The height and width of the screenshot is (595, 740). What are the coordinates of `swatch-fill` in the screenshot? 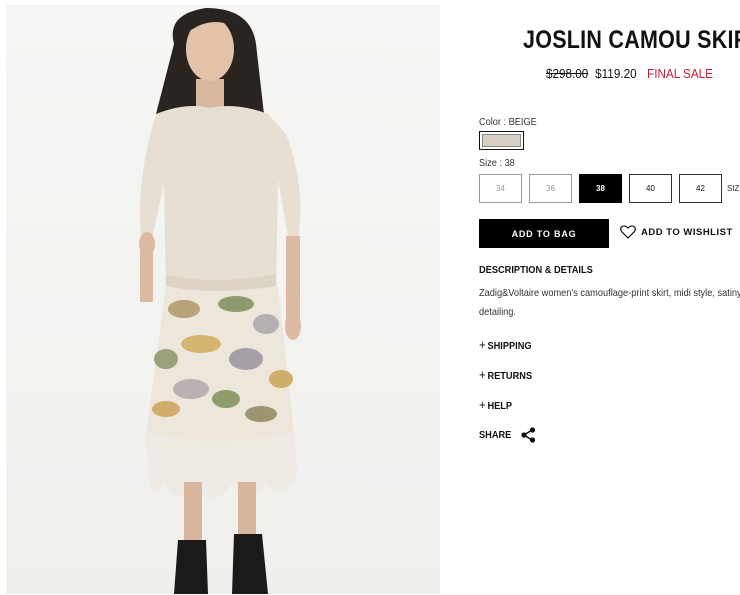 It's located at (501, 140).